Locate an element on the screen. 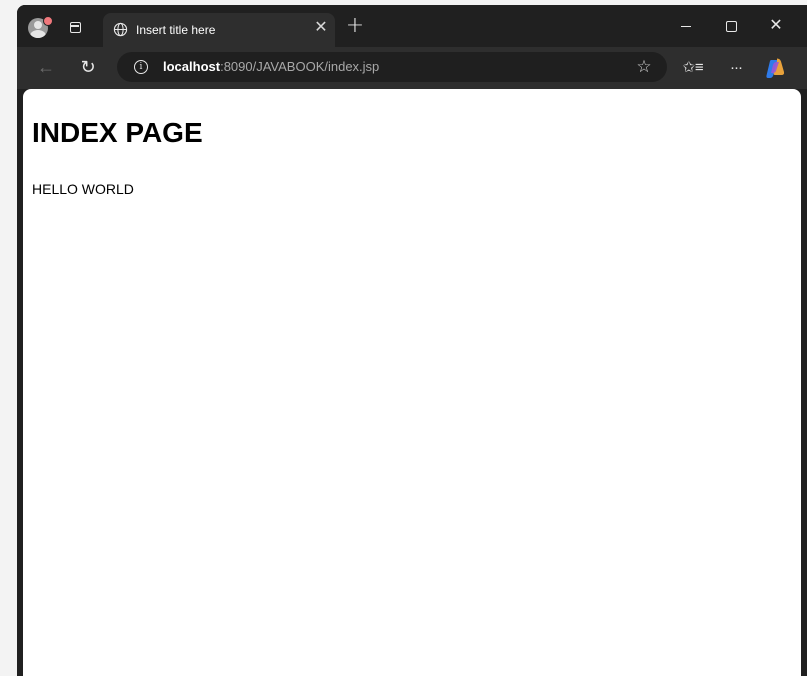  new-tab-button: + is located at coordinates (355, 26).